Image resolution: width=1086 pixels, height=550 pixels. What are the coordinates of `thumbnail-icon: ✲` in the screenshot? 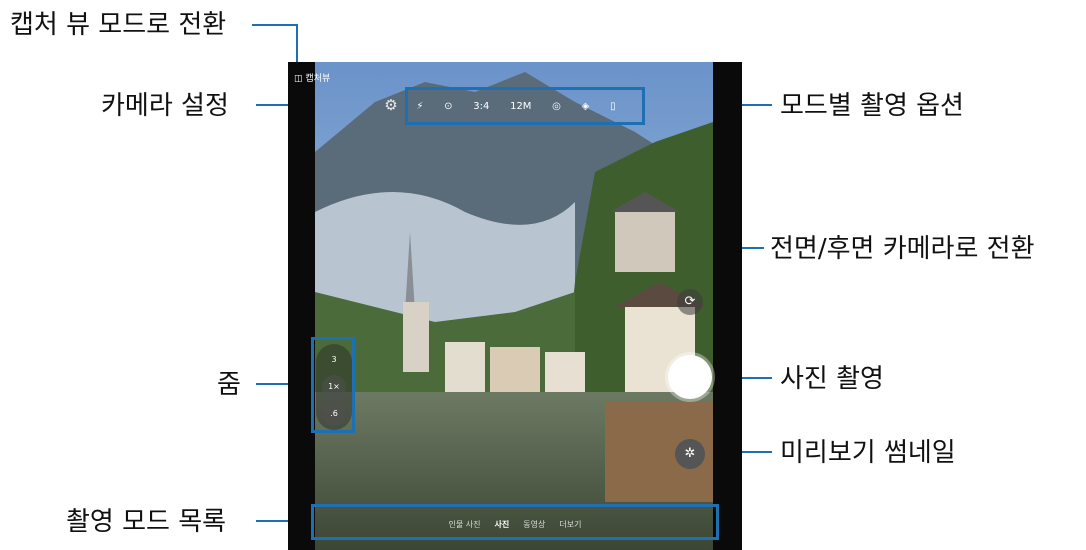 It's located at (690, 453).